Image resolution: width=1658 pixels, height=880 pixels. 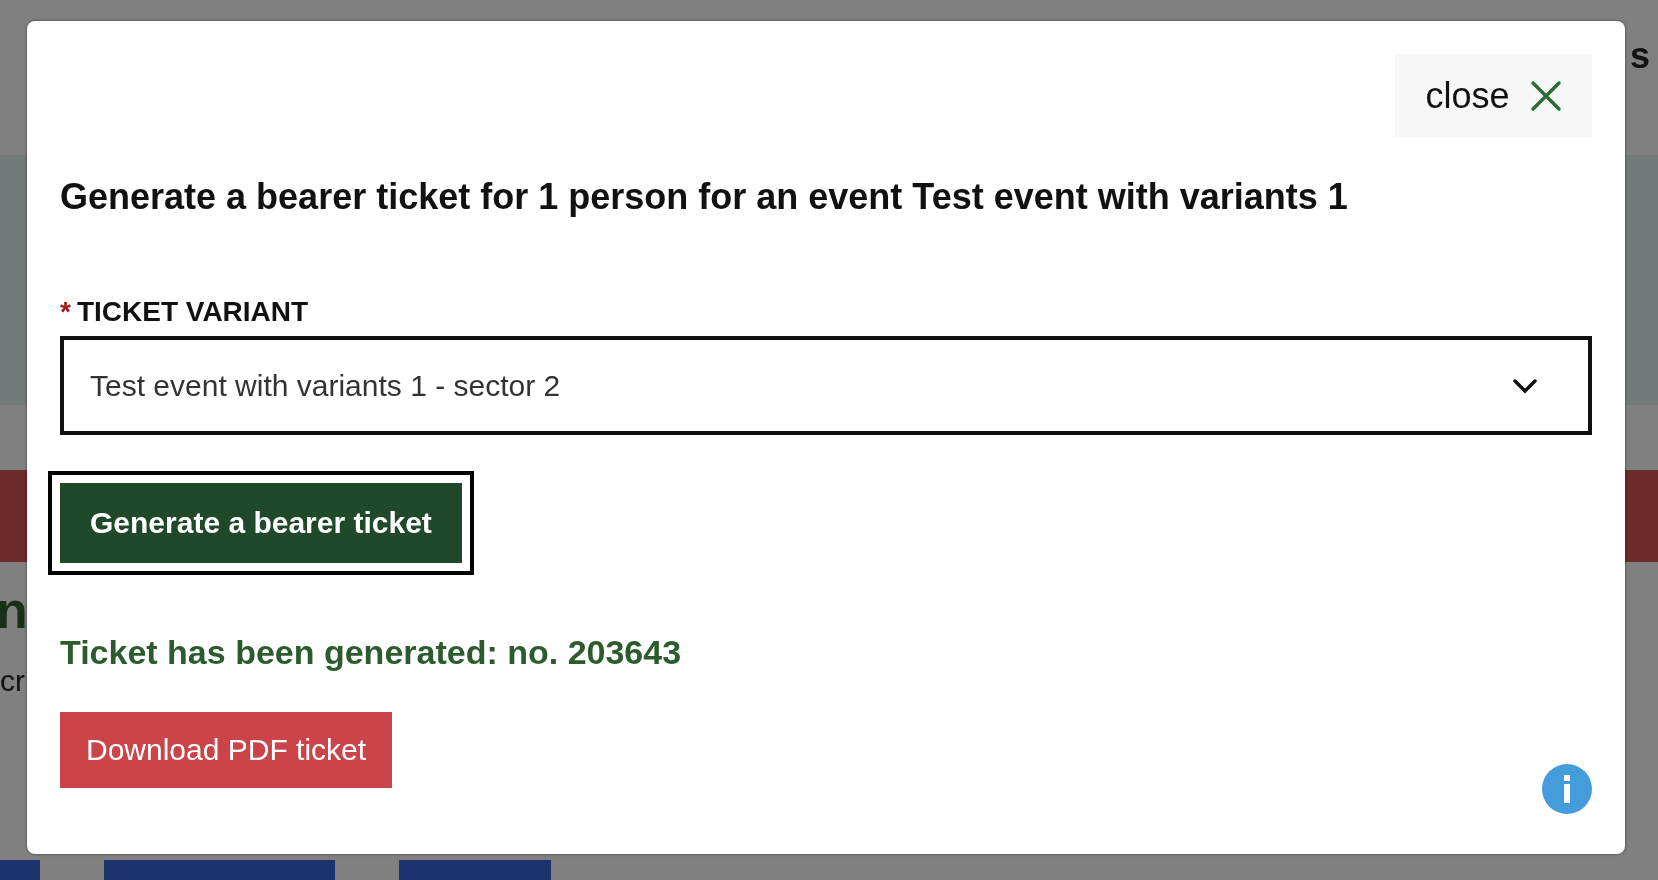 What do you see at coordinates (192, 312) in the screenshot?
I see `field-label: TICKET VARIANT` at bounding box center [192, 312].